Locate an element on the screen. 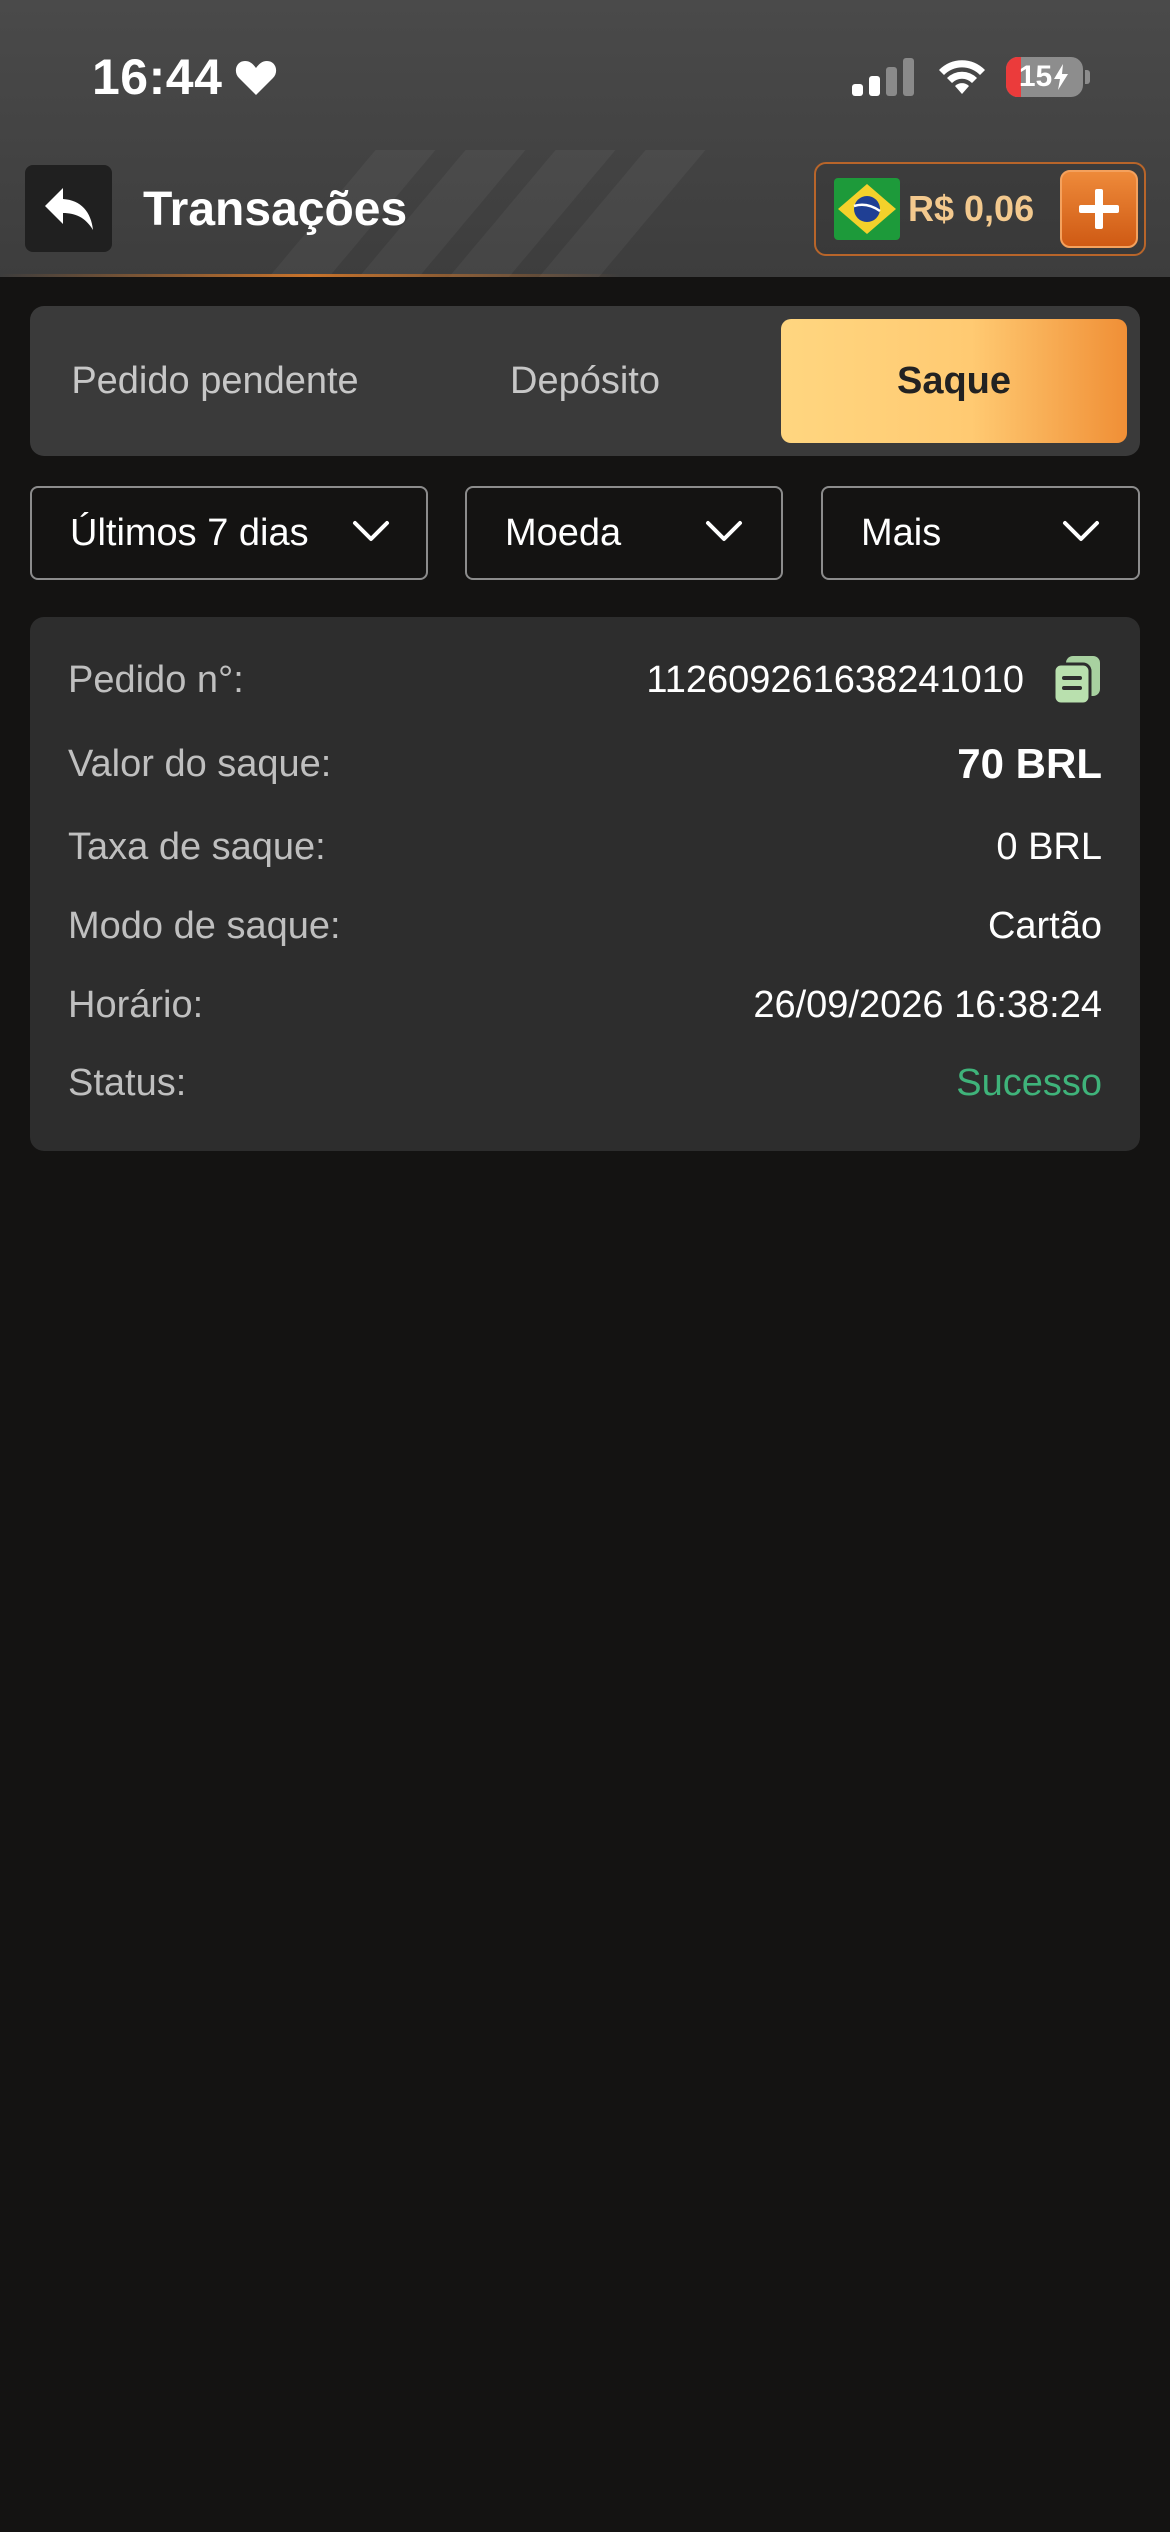 Image resolution: width=1170 pixels, height=2532 pixels. time-label: Horário: is located at coordinates (136, 1004).